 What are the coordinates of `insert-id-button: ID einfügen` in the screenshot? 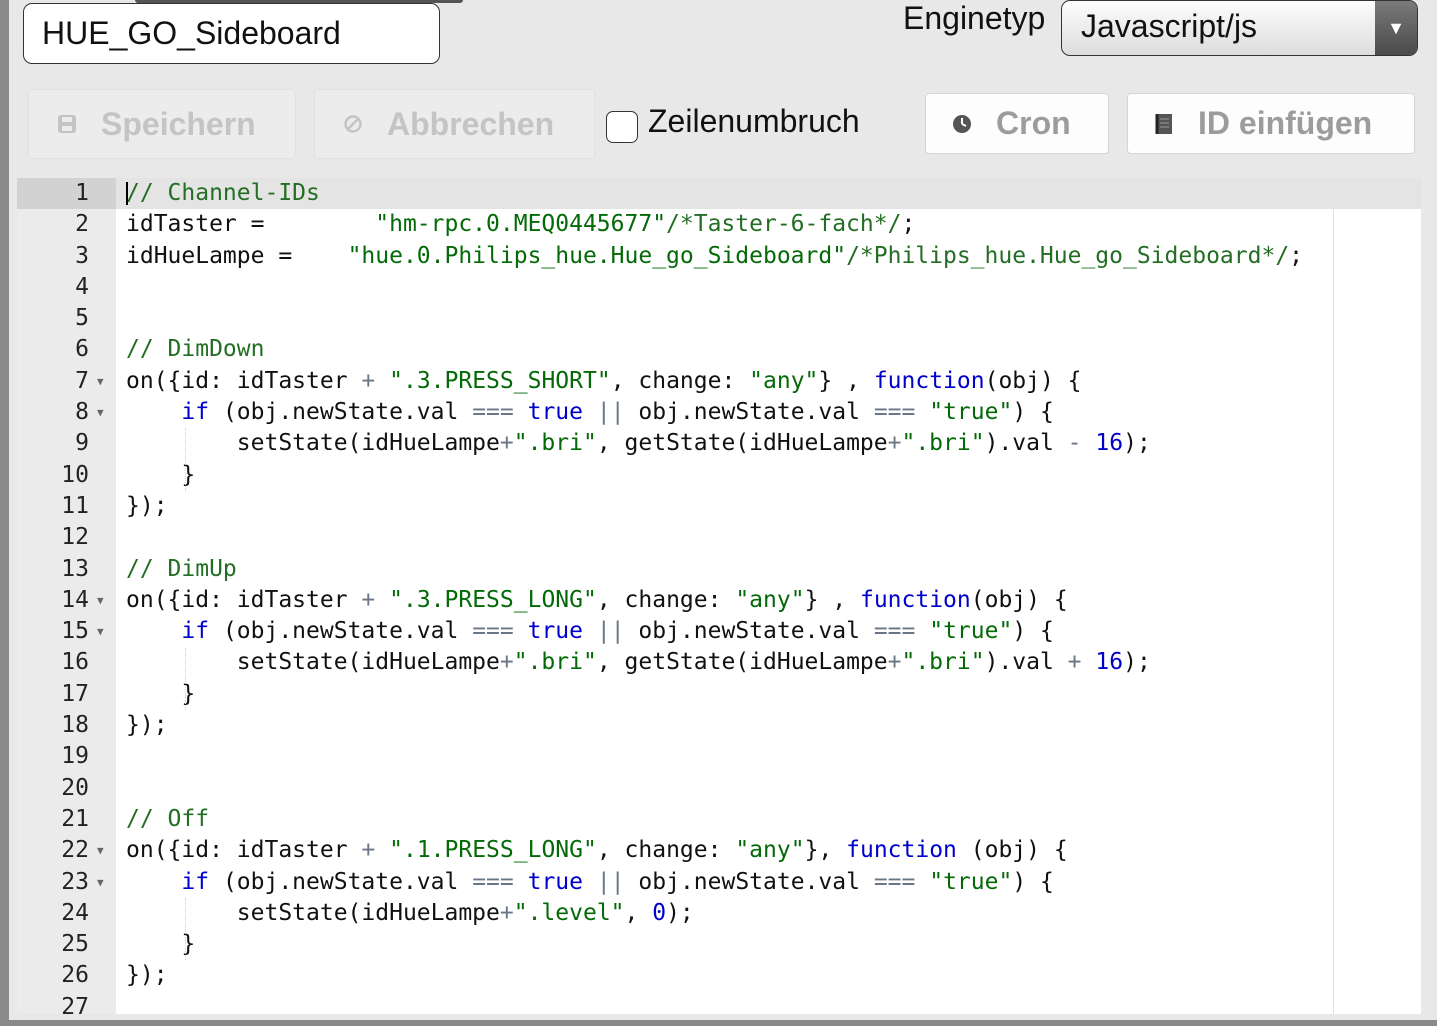 It's located at (1271, 123).